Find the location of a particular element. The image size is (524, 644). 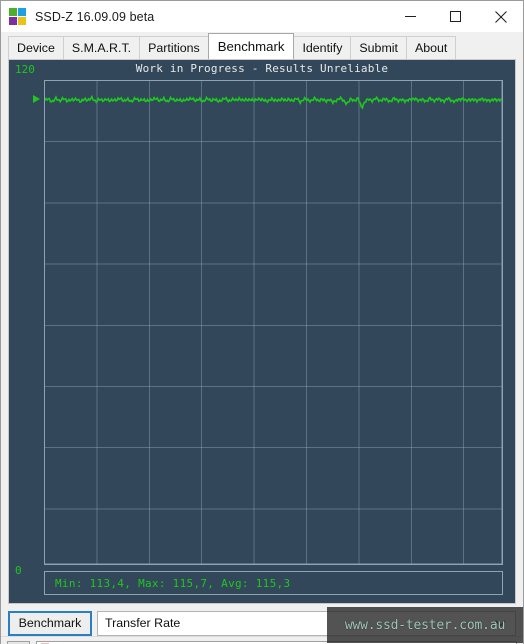

tab-smart: S.M.A.R.T. is located at coordinates (101, 47).